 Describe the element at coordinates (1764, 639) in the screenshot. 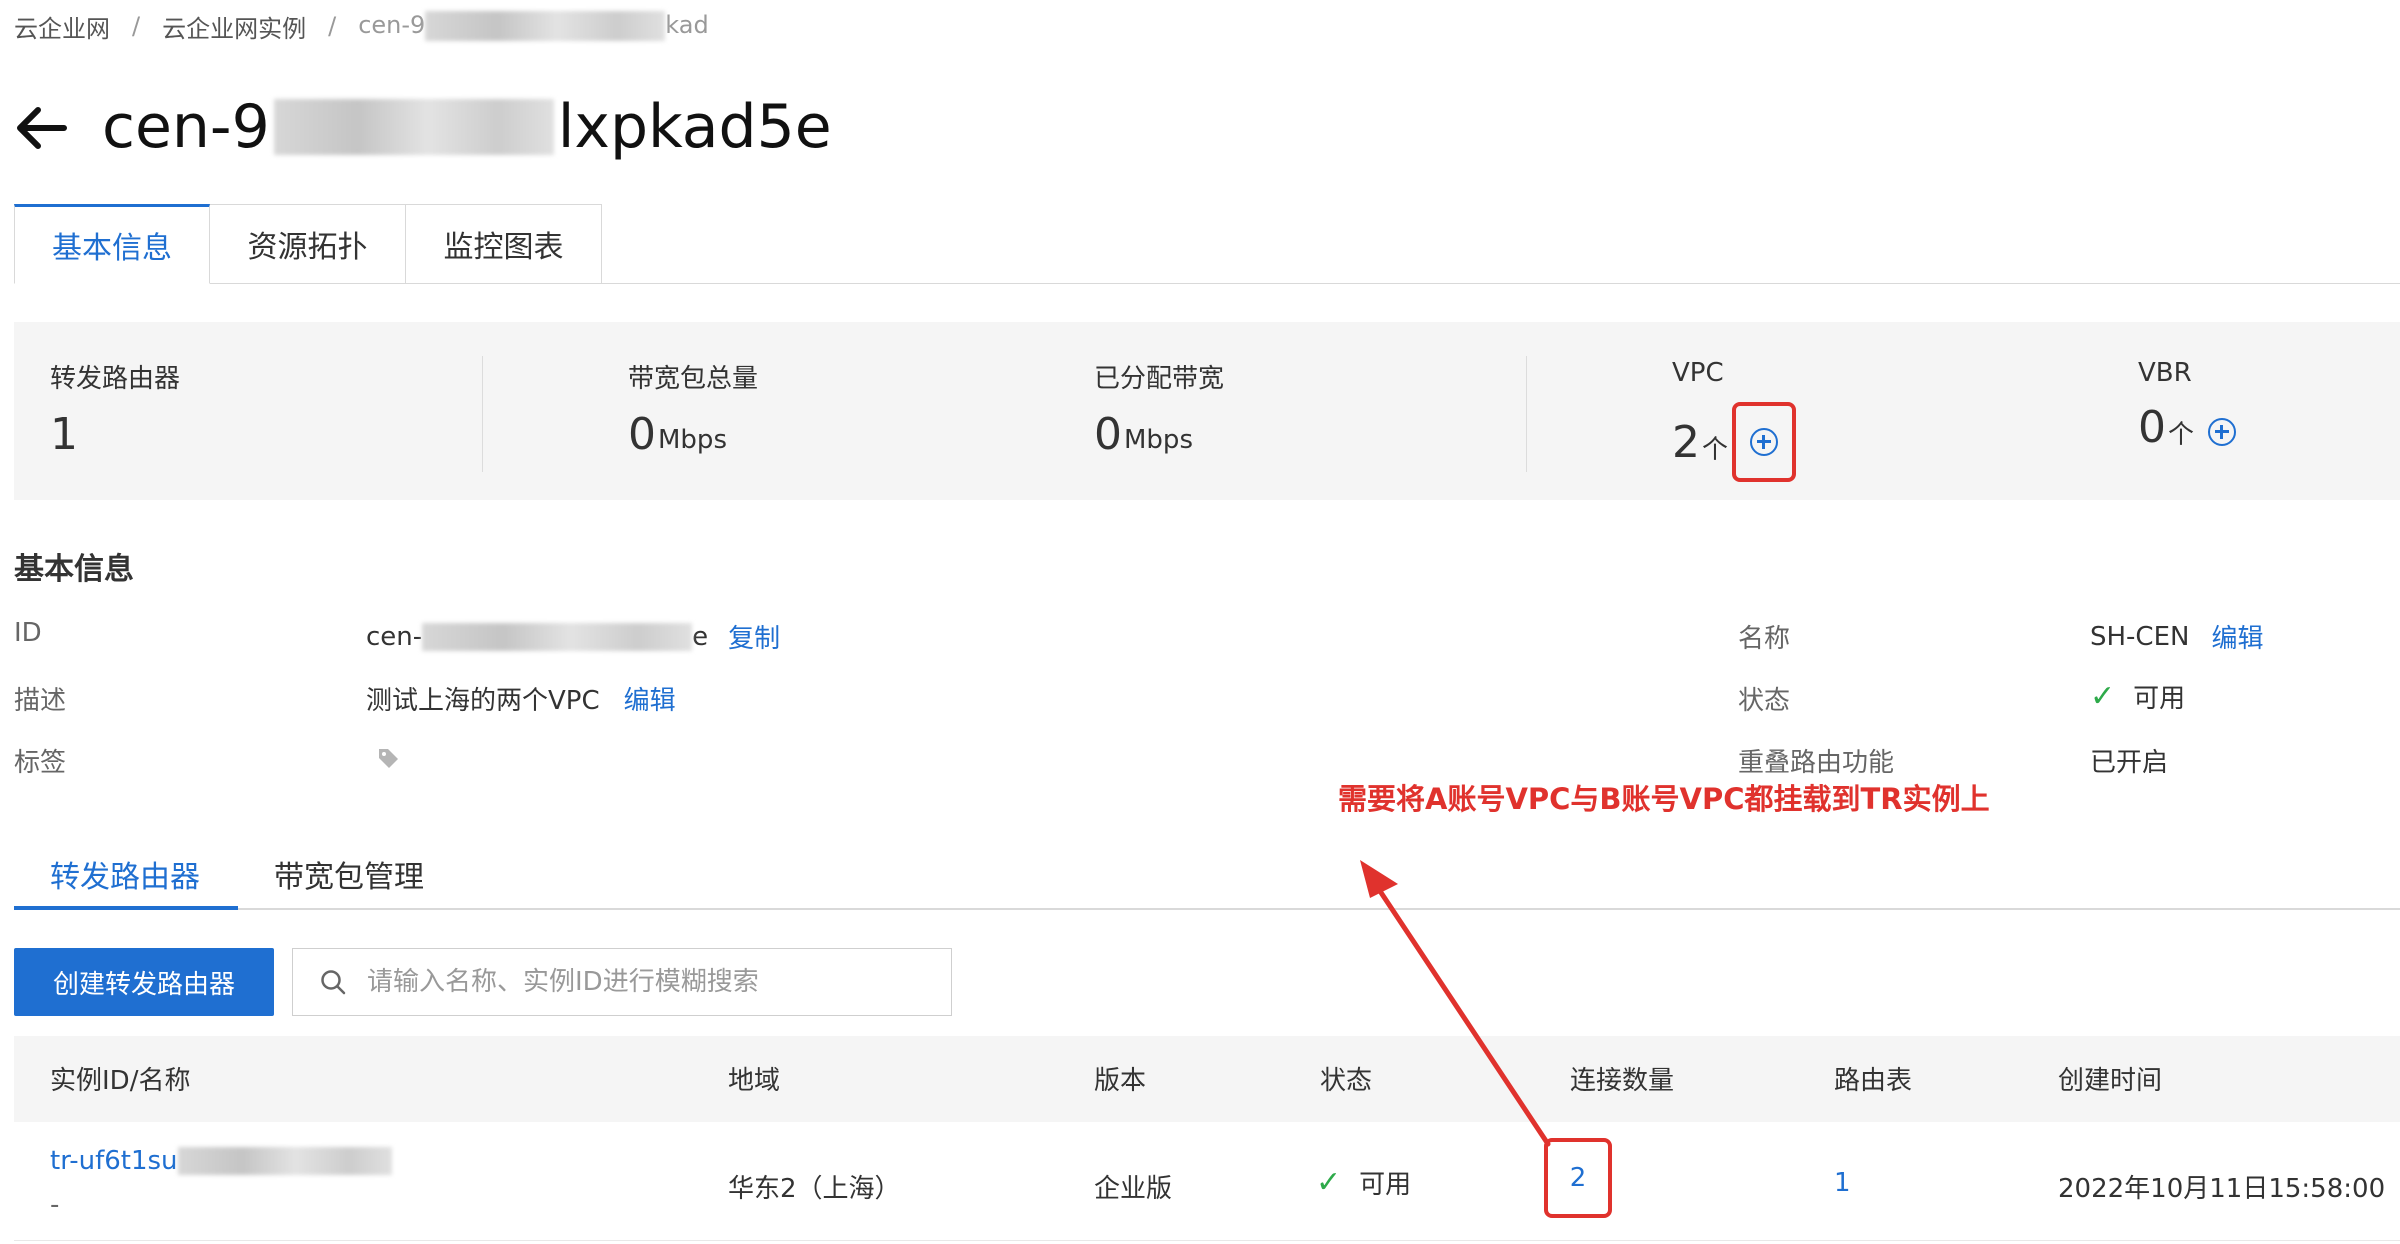

I see `name-label: 名称` at that location.